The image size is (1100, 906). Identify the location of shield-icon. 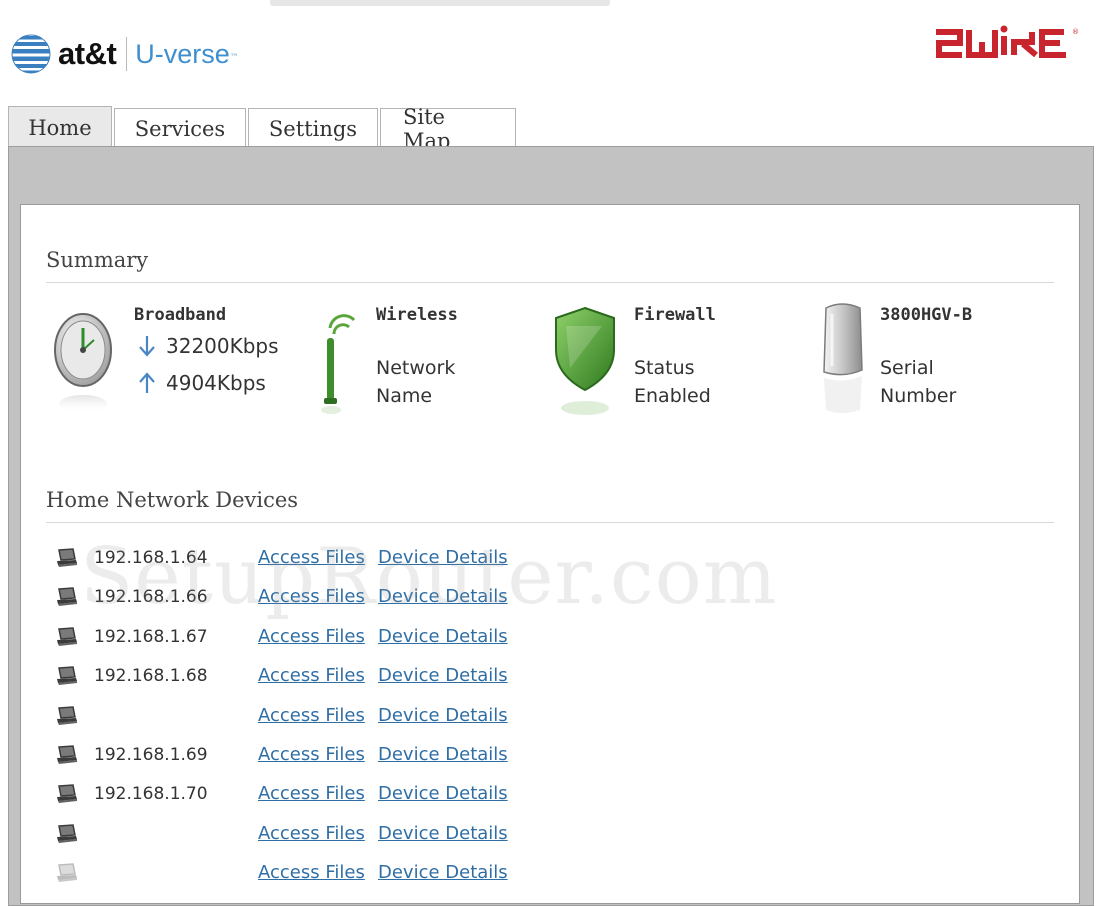
(585, 360).